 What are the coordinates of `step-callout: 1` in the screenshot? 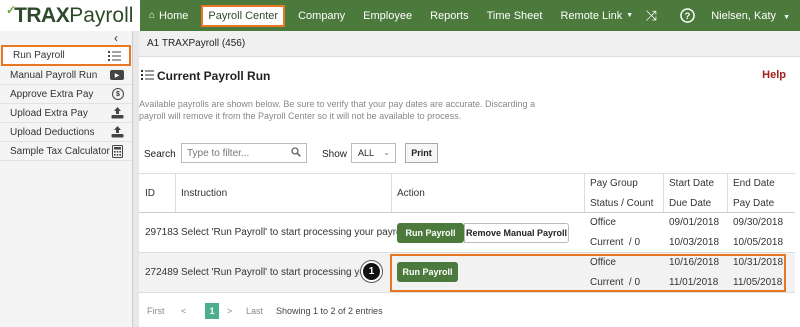 It's located at (371, 271).